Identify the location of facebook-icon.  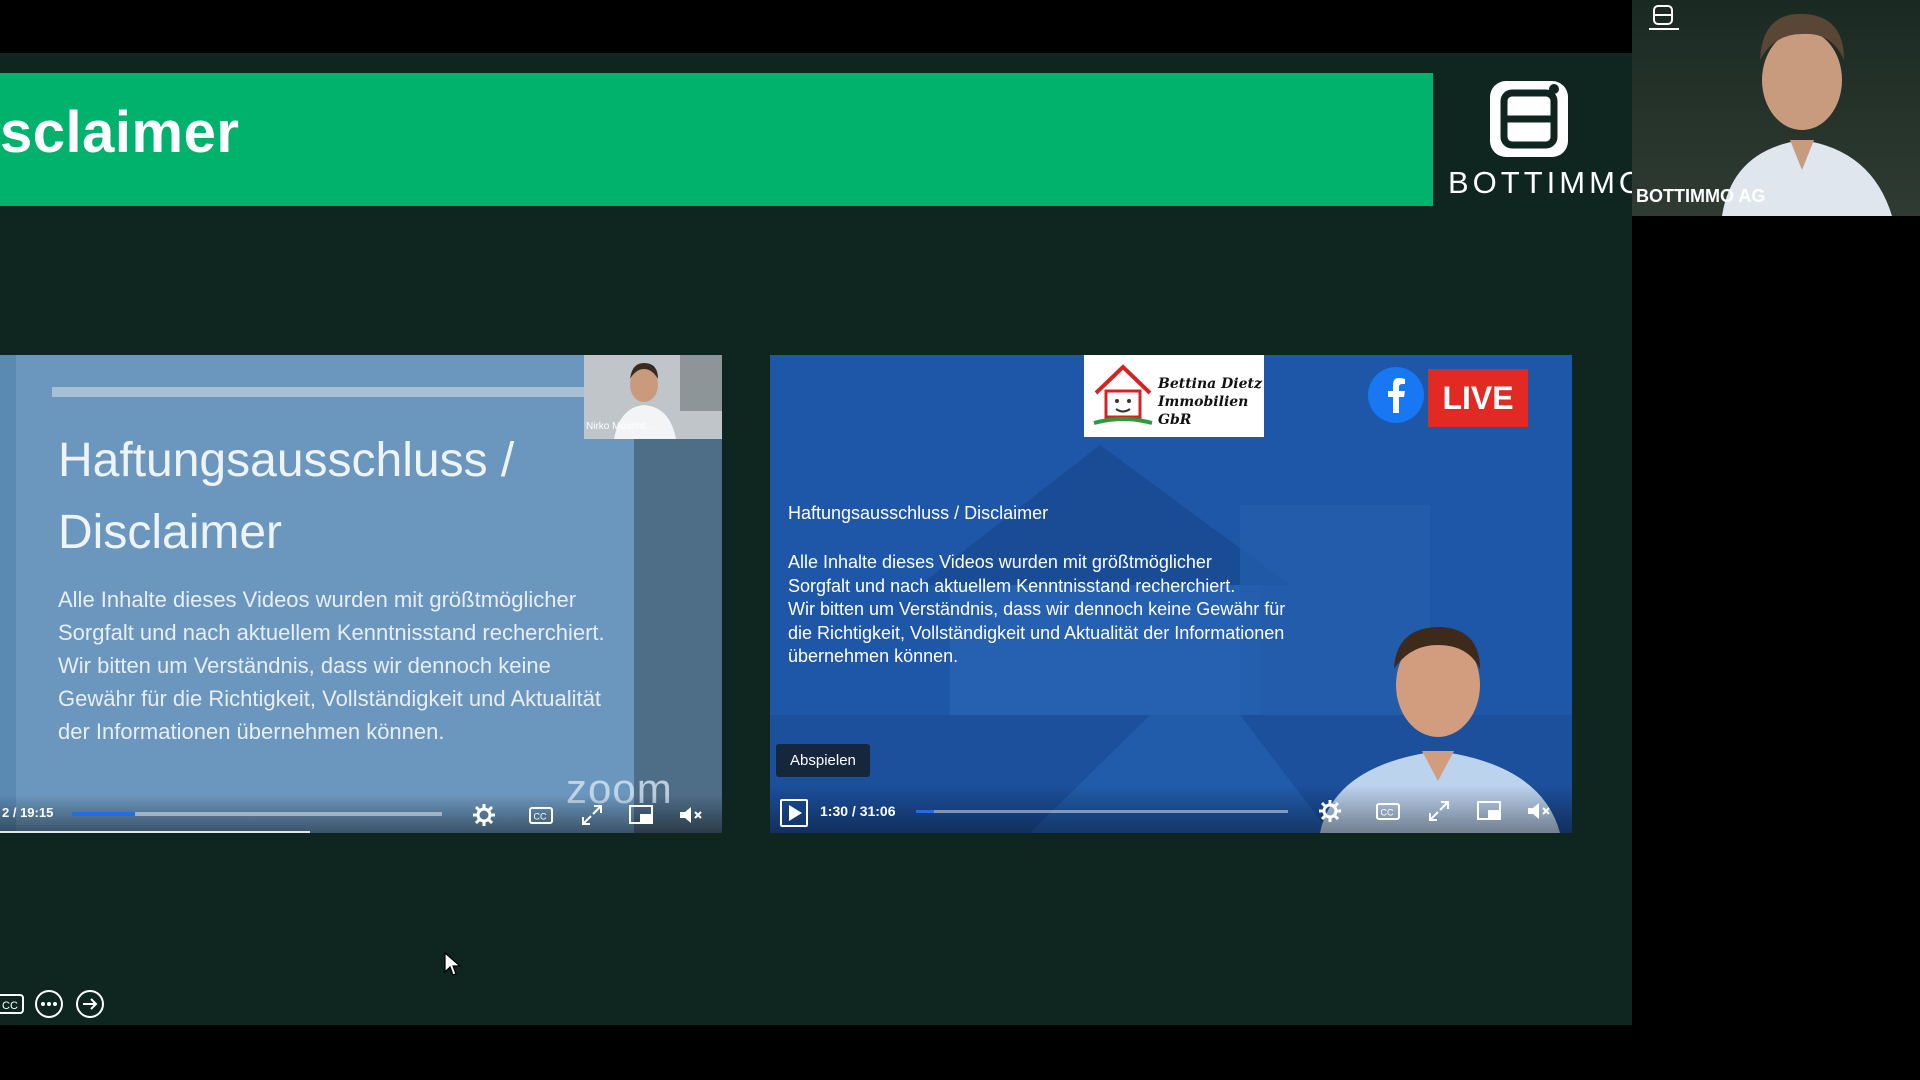
(1396, 395).